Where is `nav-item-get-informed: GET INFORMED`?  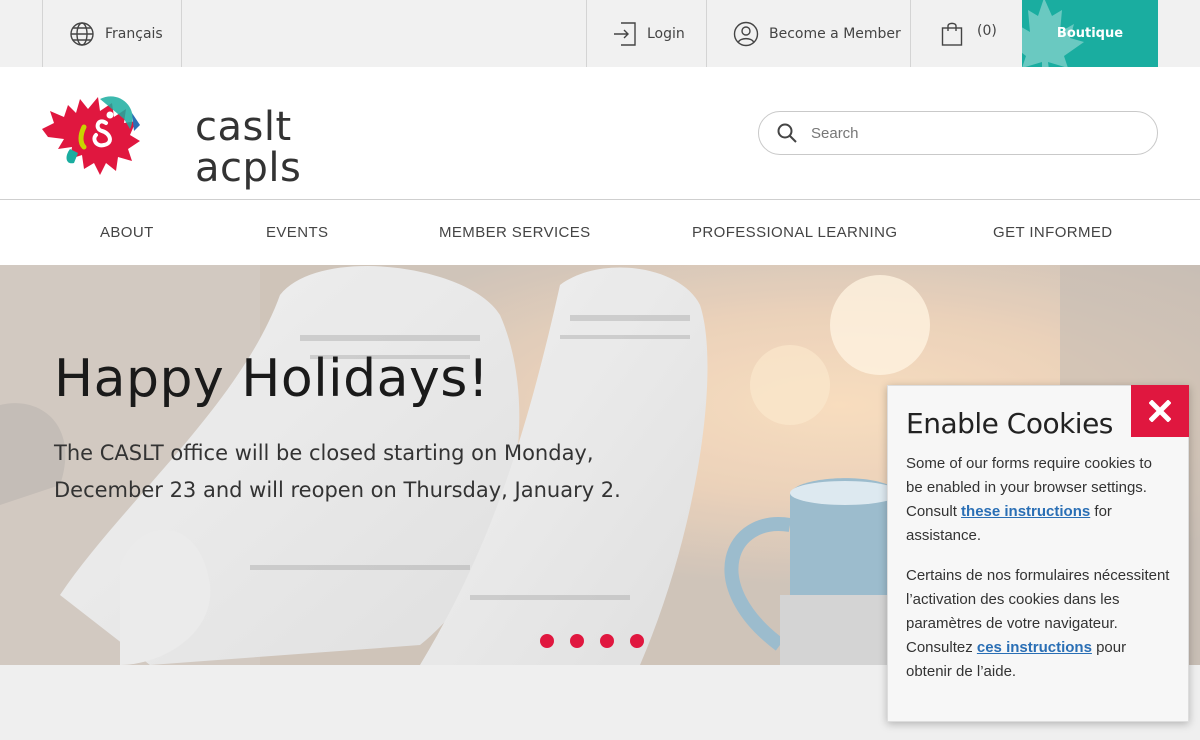
nav-item-get-informed: GET INFORMED is located at coordinates (1053, 232).